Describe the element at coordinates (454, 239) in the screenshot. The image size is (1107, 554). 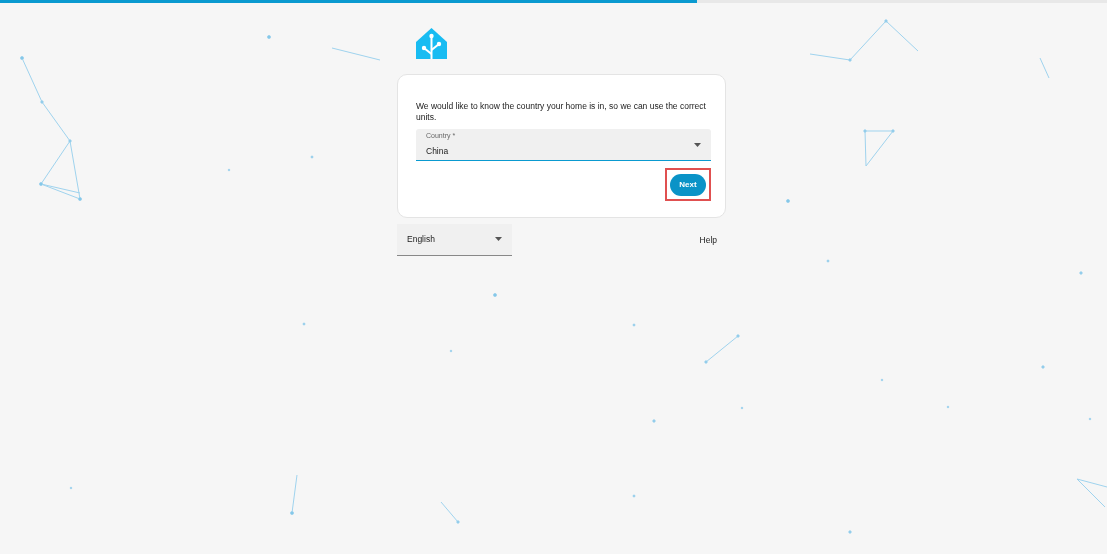
I see `language-select: English` at that location.